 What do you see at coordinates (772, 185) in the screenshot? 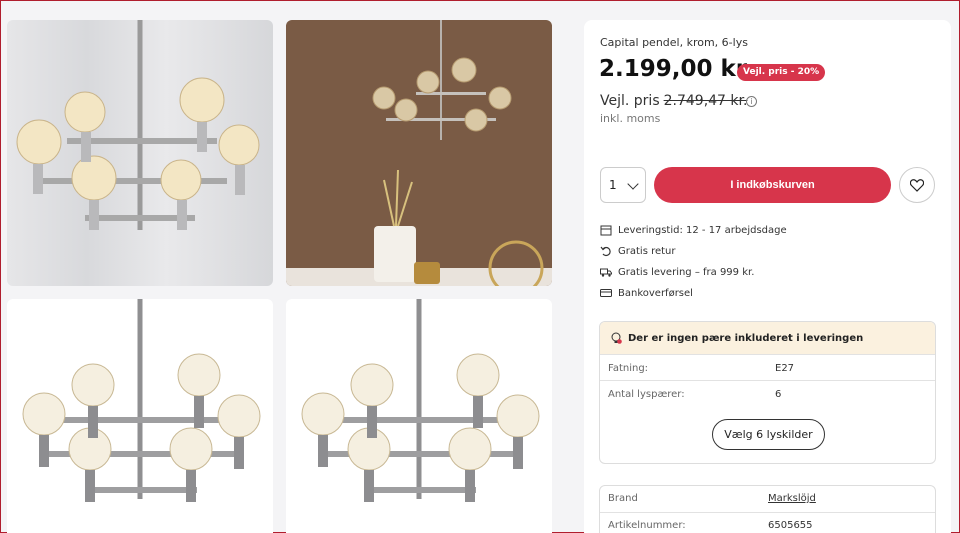
I see `add-to-cart-button: I indkøbskurven` at bounding box center [772, 185].